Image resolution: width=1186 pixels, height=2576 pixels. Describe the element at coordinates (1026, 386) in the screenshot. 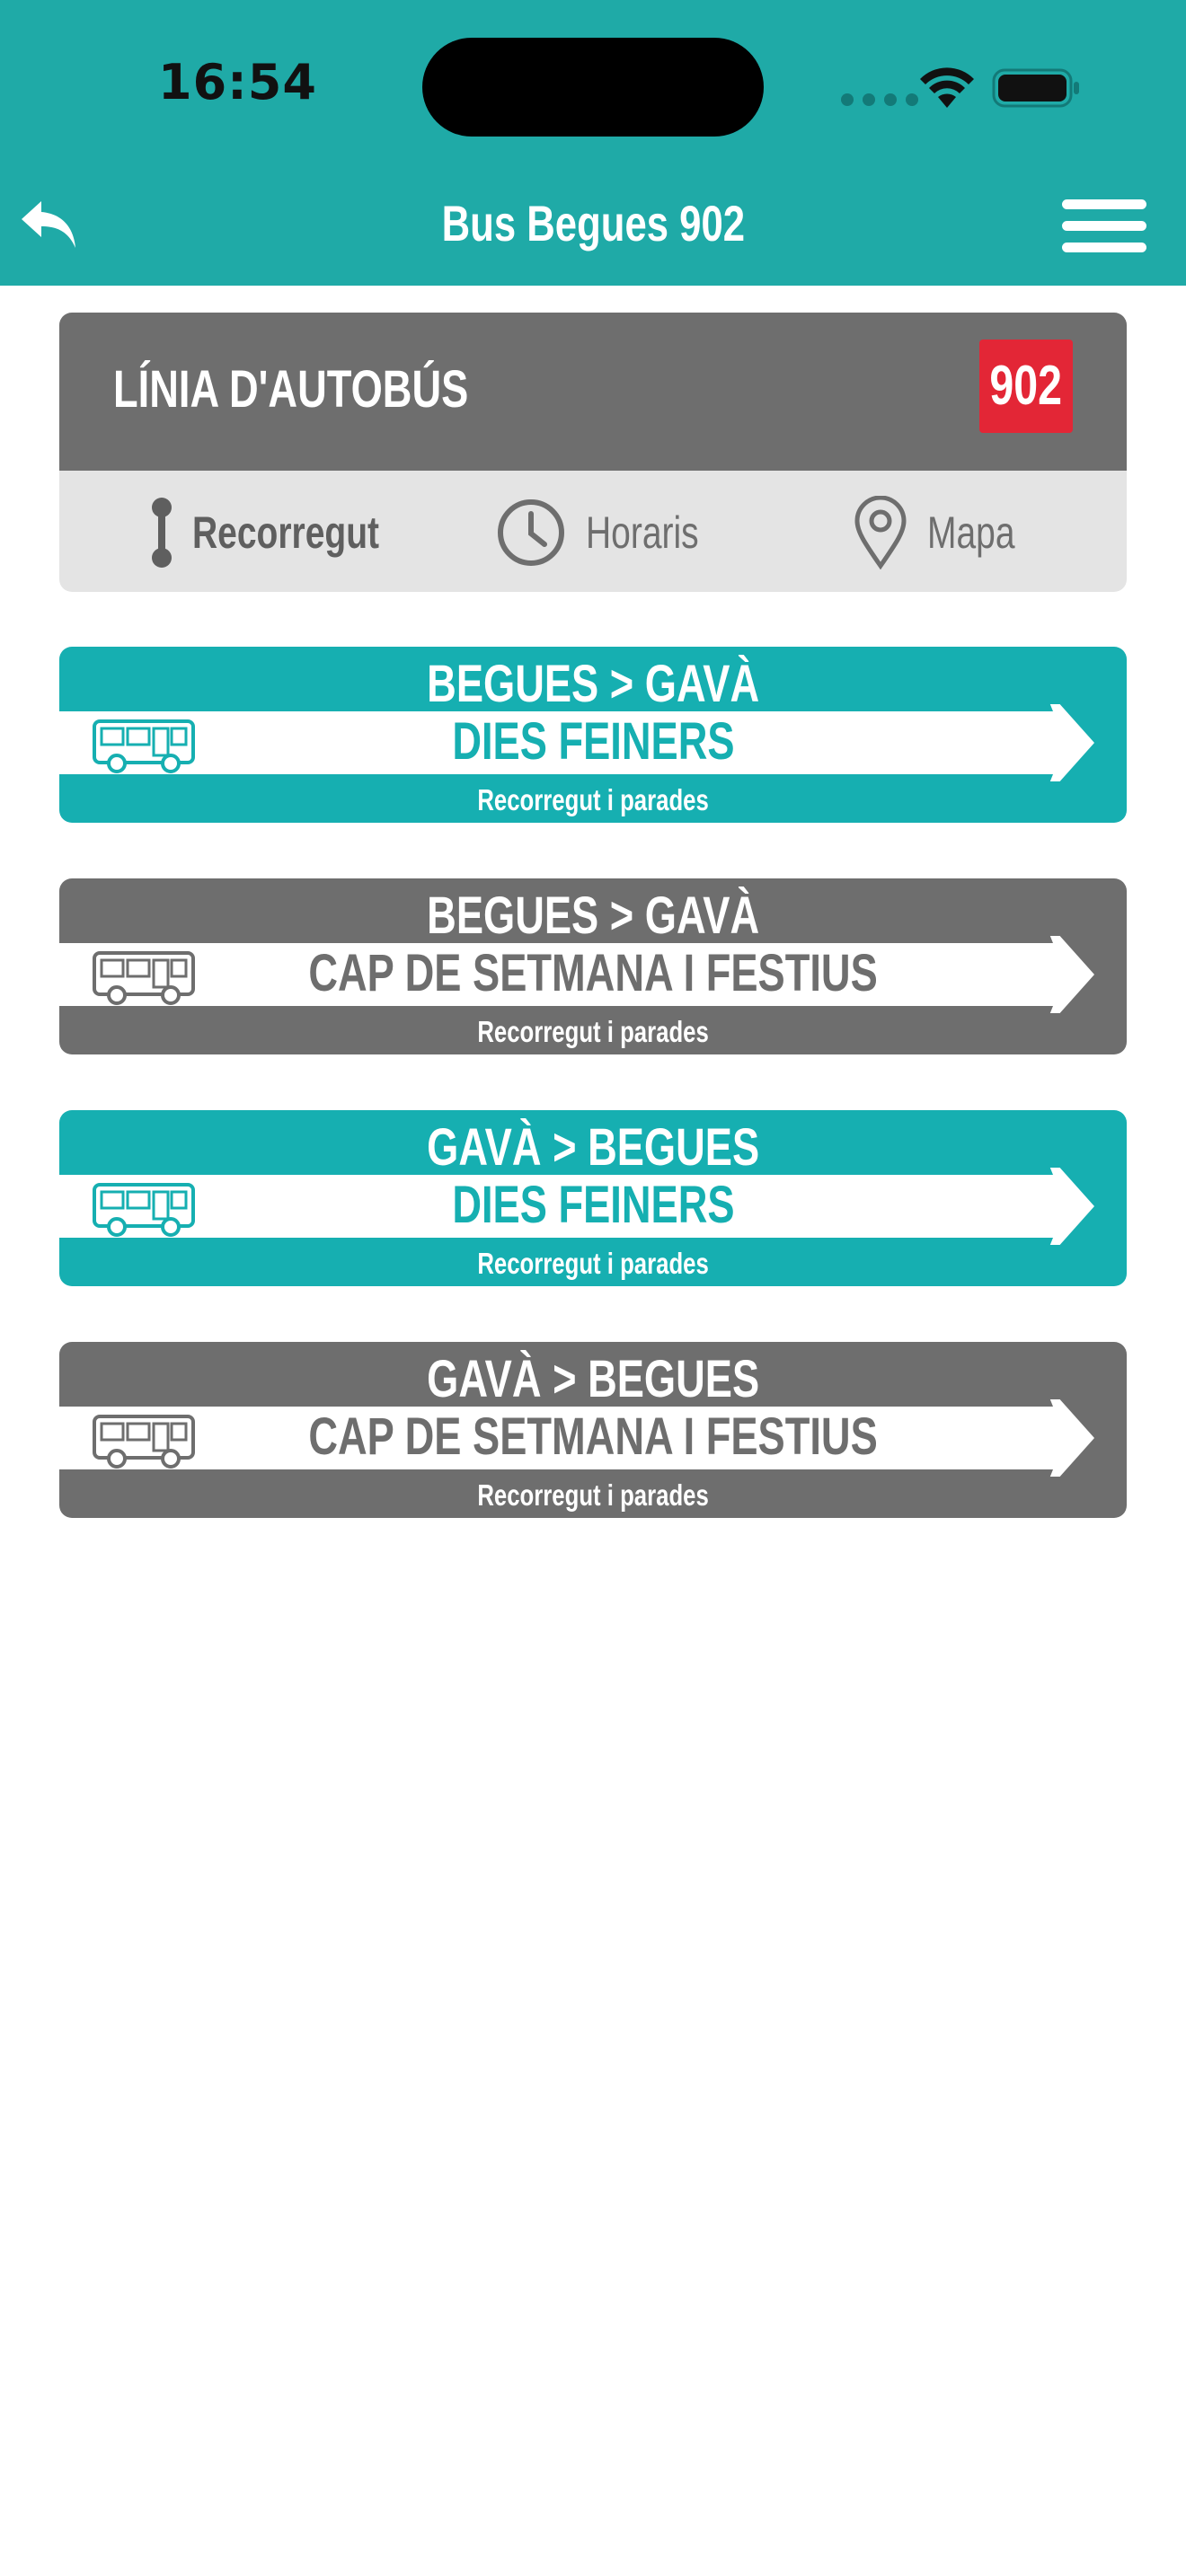

I see `line-number-badge: 902` at that location.